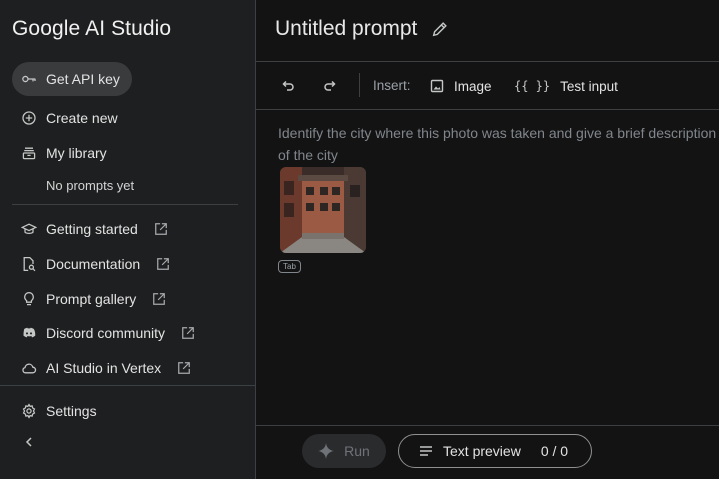 The image size is (719, 479). I want to click on lightbulb-icon, so click(29, 299).